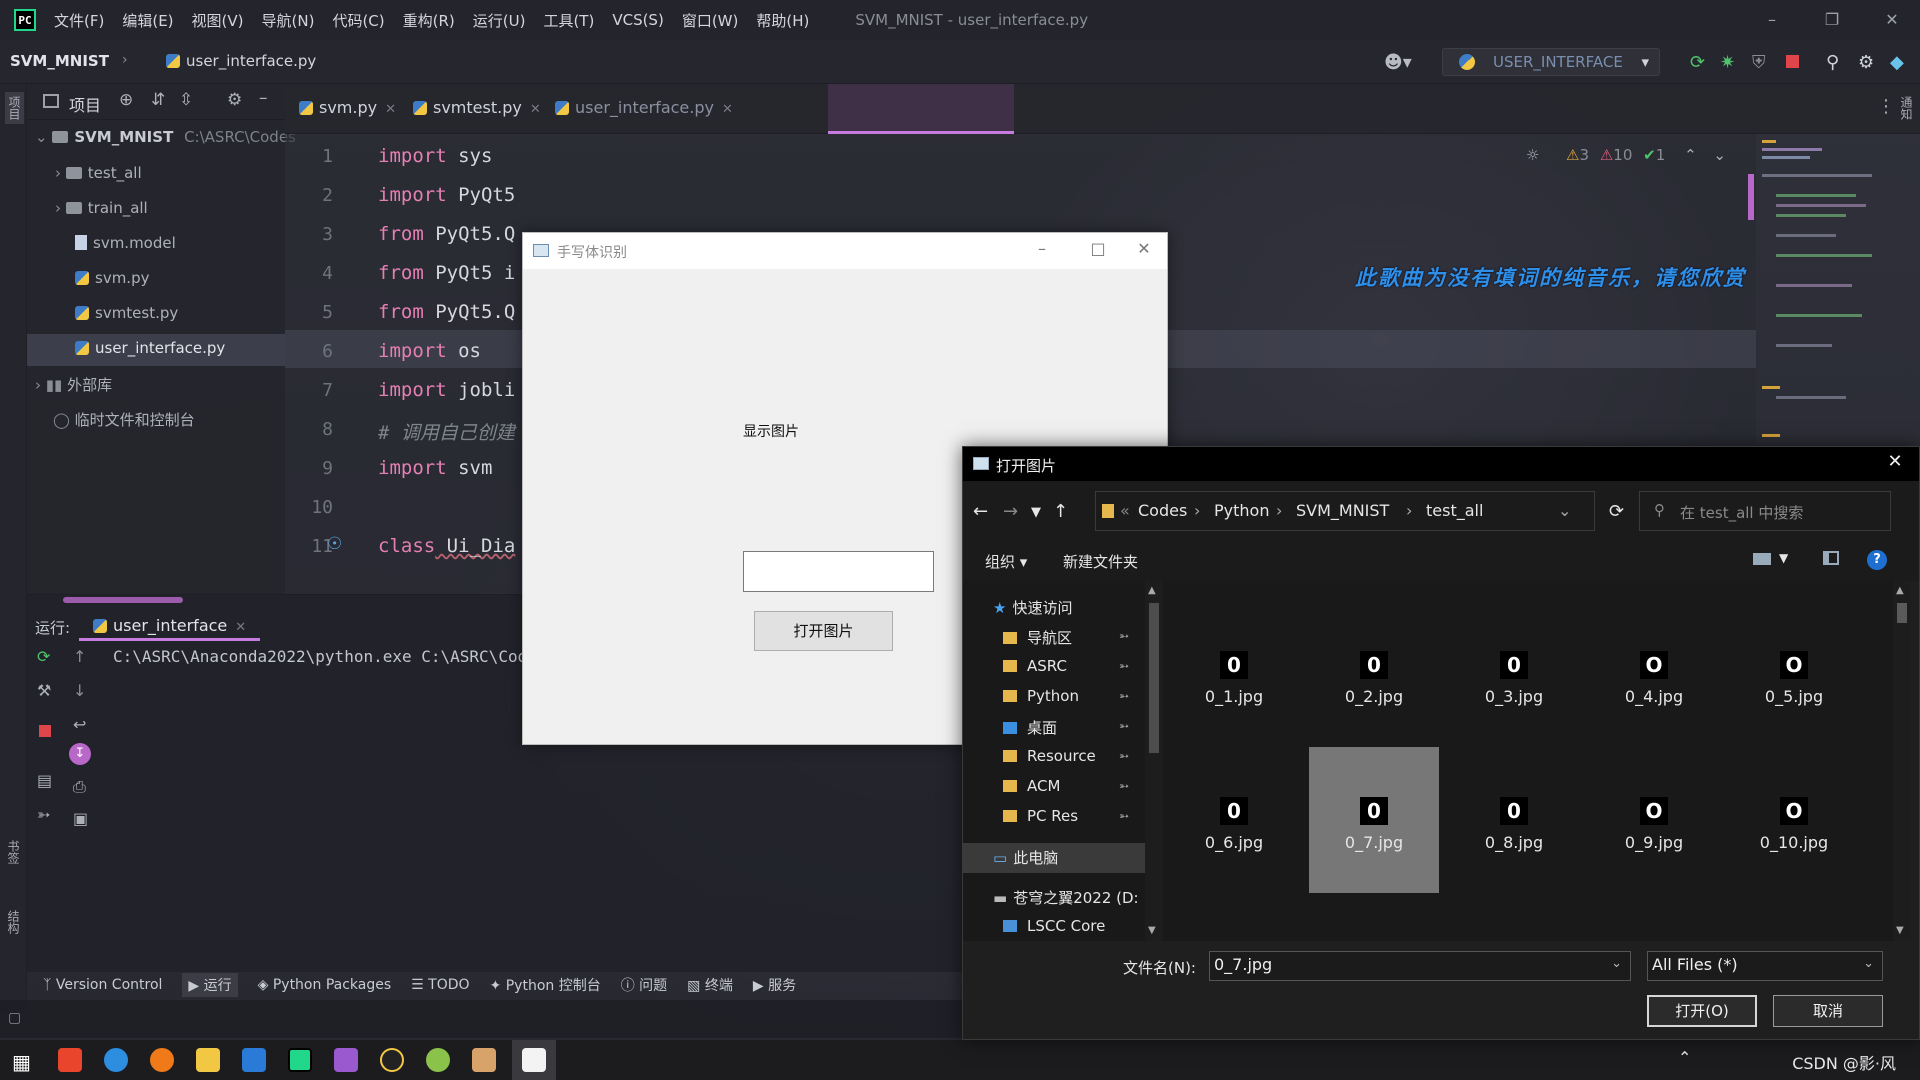  I want to click on tree-item-svm-py: svm.py, so click(112, 278).